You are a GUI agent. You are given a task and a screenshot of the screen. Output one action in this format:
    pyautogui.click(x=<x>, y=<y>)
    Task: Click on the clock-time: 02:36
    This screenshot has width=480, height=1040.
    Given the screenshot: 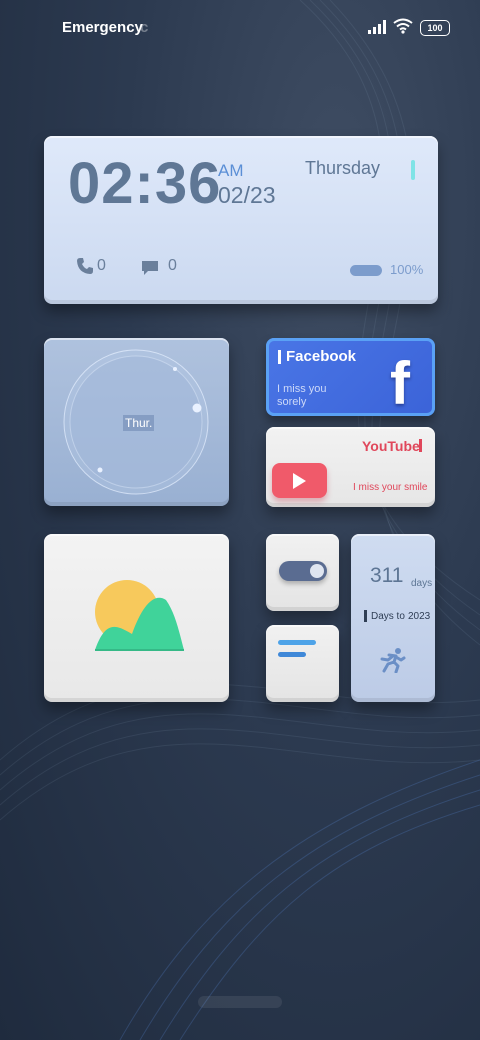 What is the action you would take?
    pyautogui.click(x=145, y=183)
    